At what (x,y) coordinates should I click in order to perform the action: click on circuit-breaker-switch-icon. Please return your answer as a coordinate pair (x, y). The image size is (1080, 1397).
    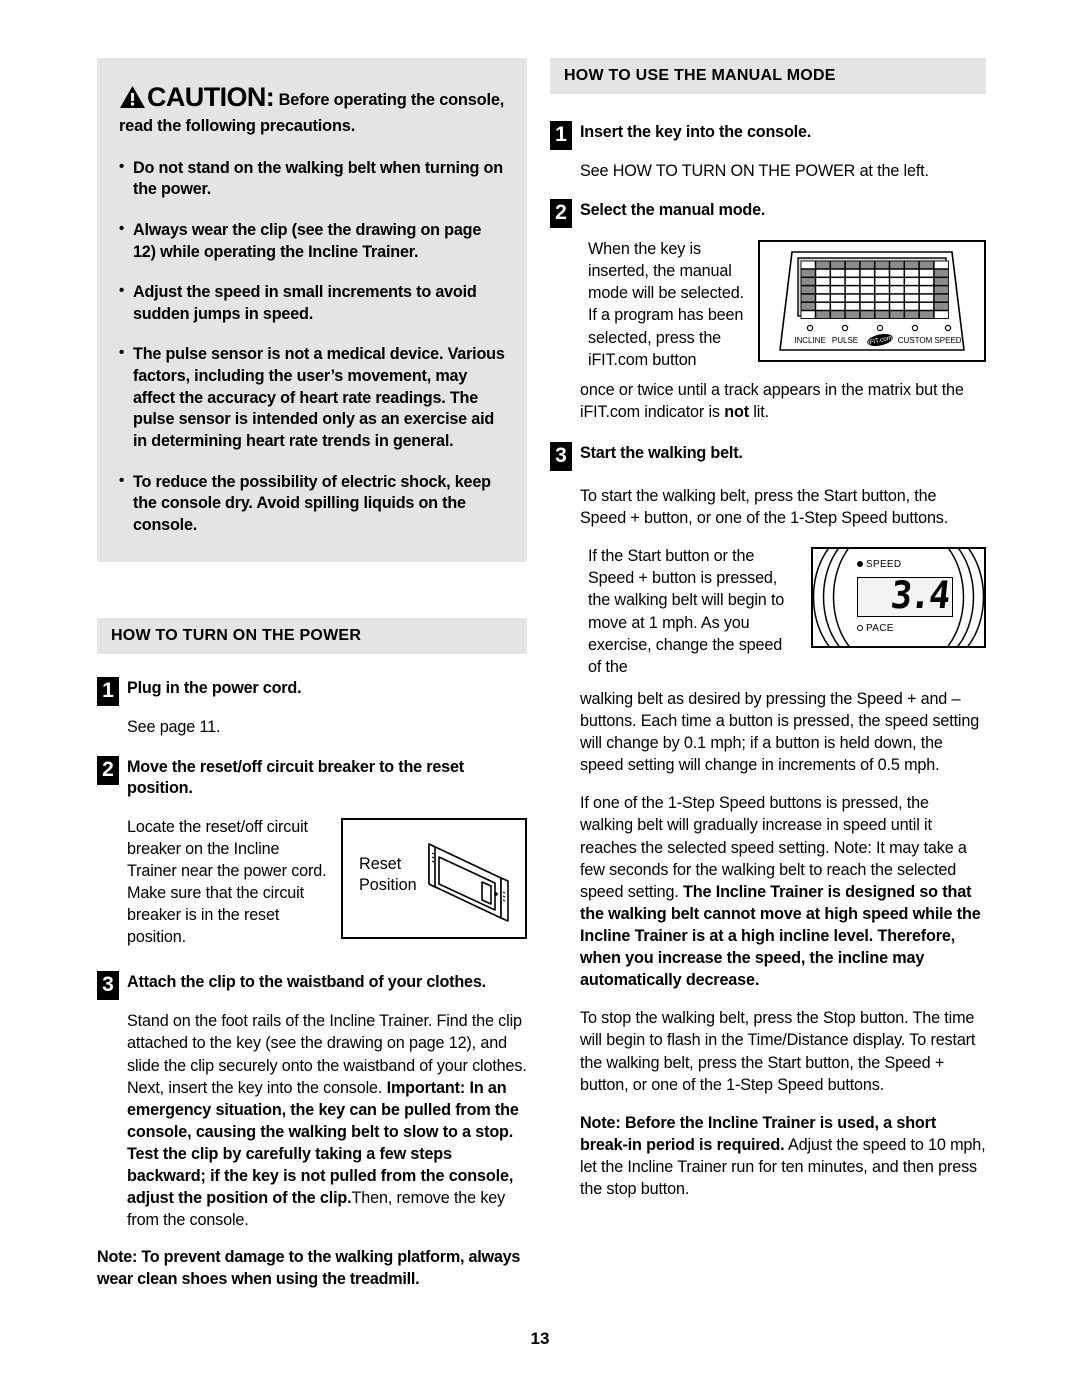
    Looking at the image, I should click on (464, 882).